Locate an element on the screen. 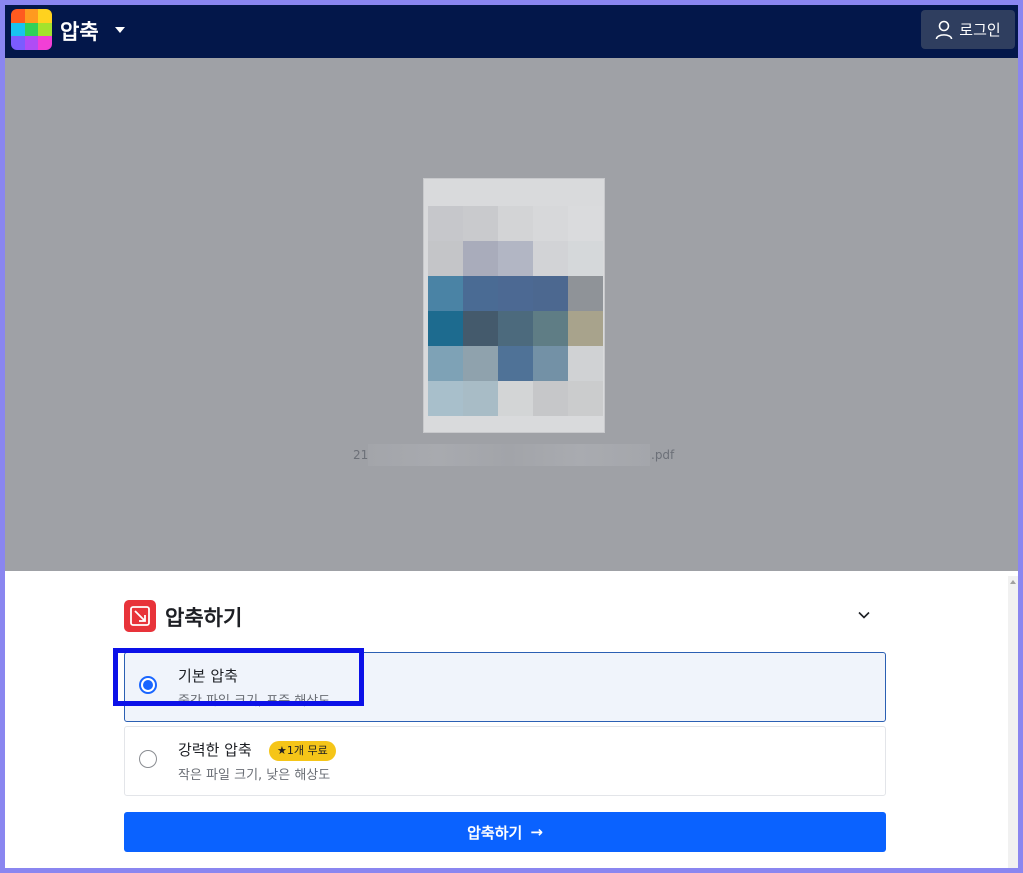  thumbnail-mosaic is located at coordinates (515, 318).